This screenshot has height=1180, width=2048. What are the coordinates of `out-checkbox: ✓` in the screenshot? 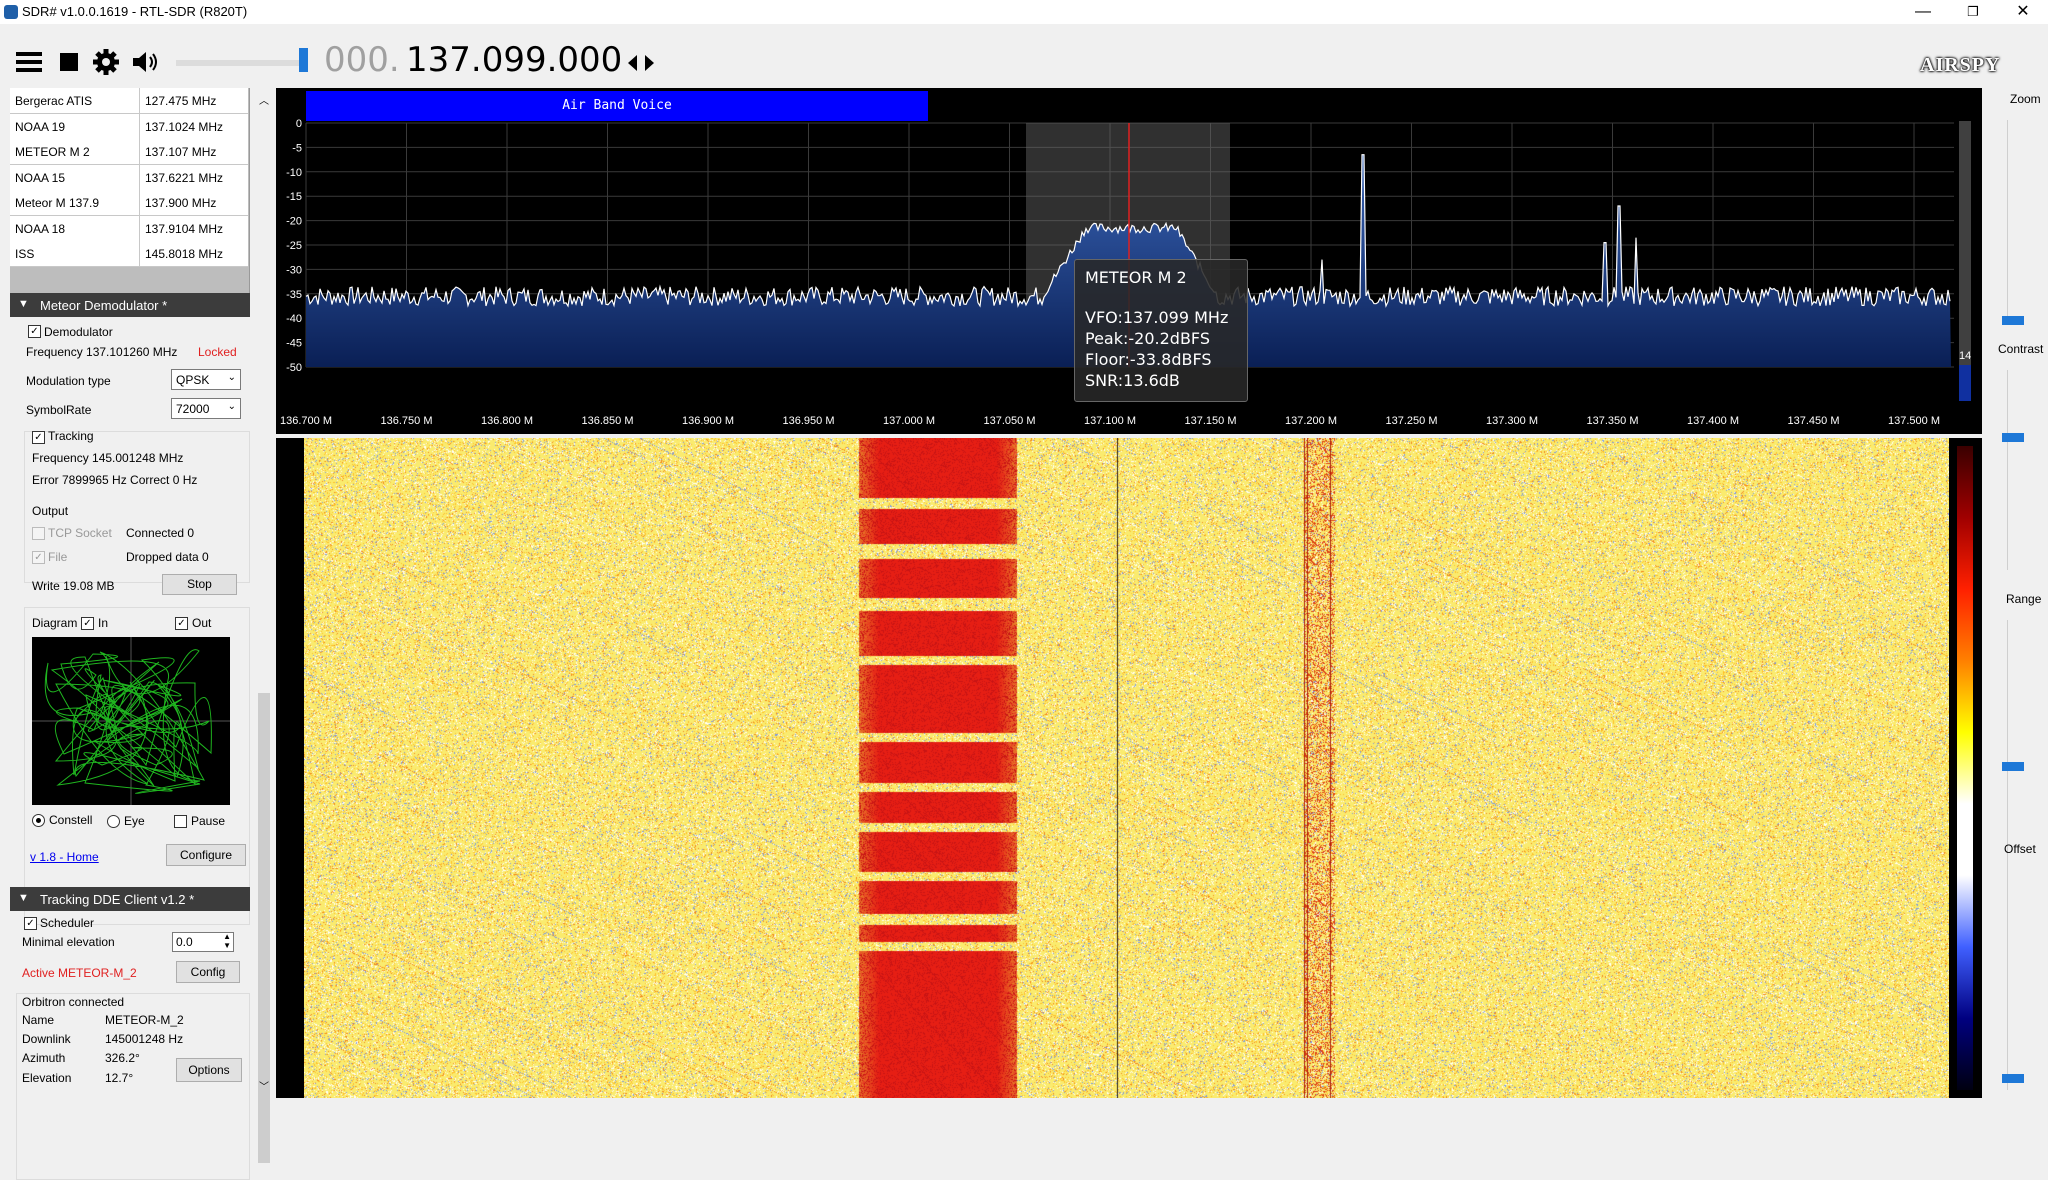 It's located at (181, 623).